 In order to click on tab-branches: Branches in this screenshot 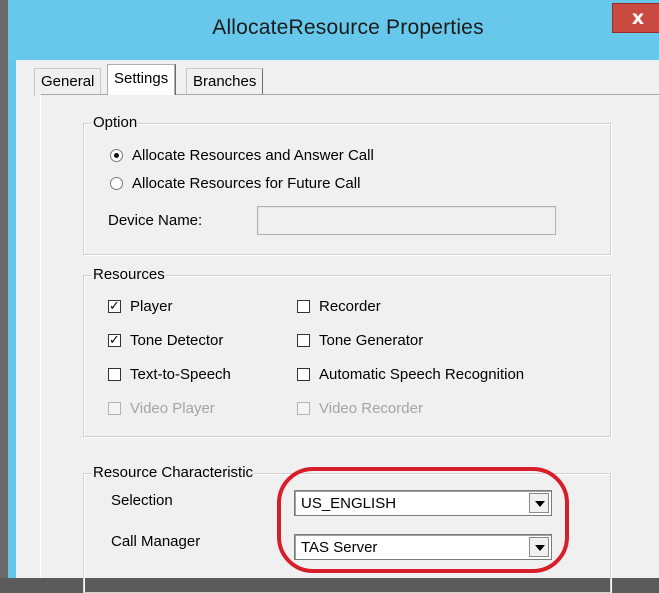, I will do `click(225, 82)`.